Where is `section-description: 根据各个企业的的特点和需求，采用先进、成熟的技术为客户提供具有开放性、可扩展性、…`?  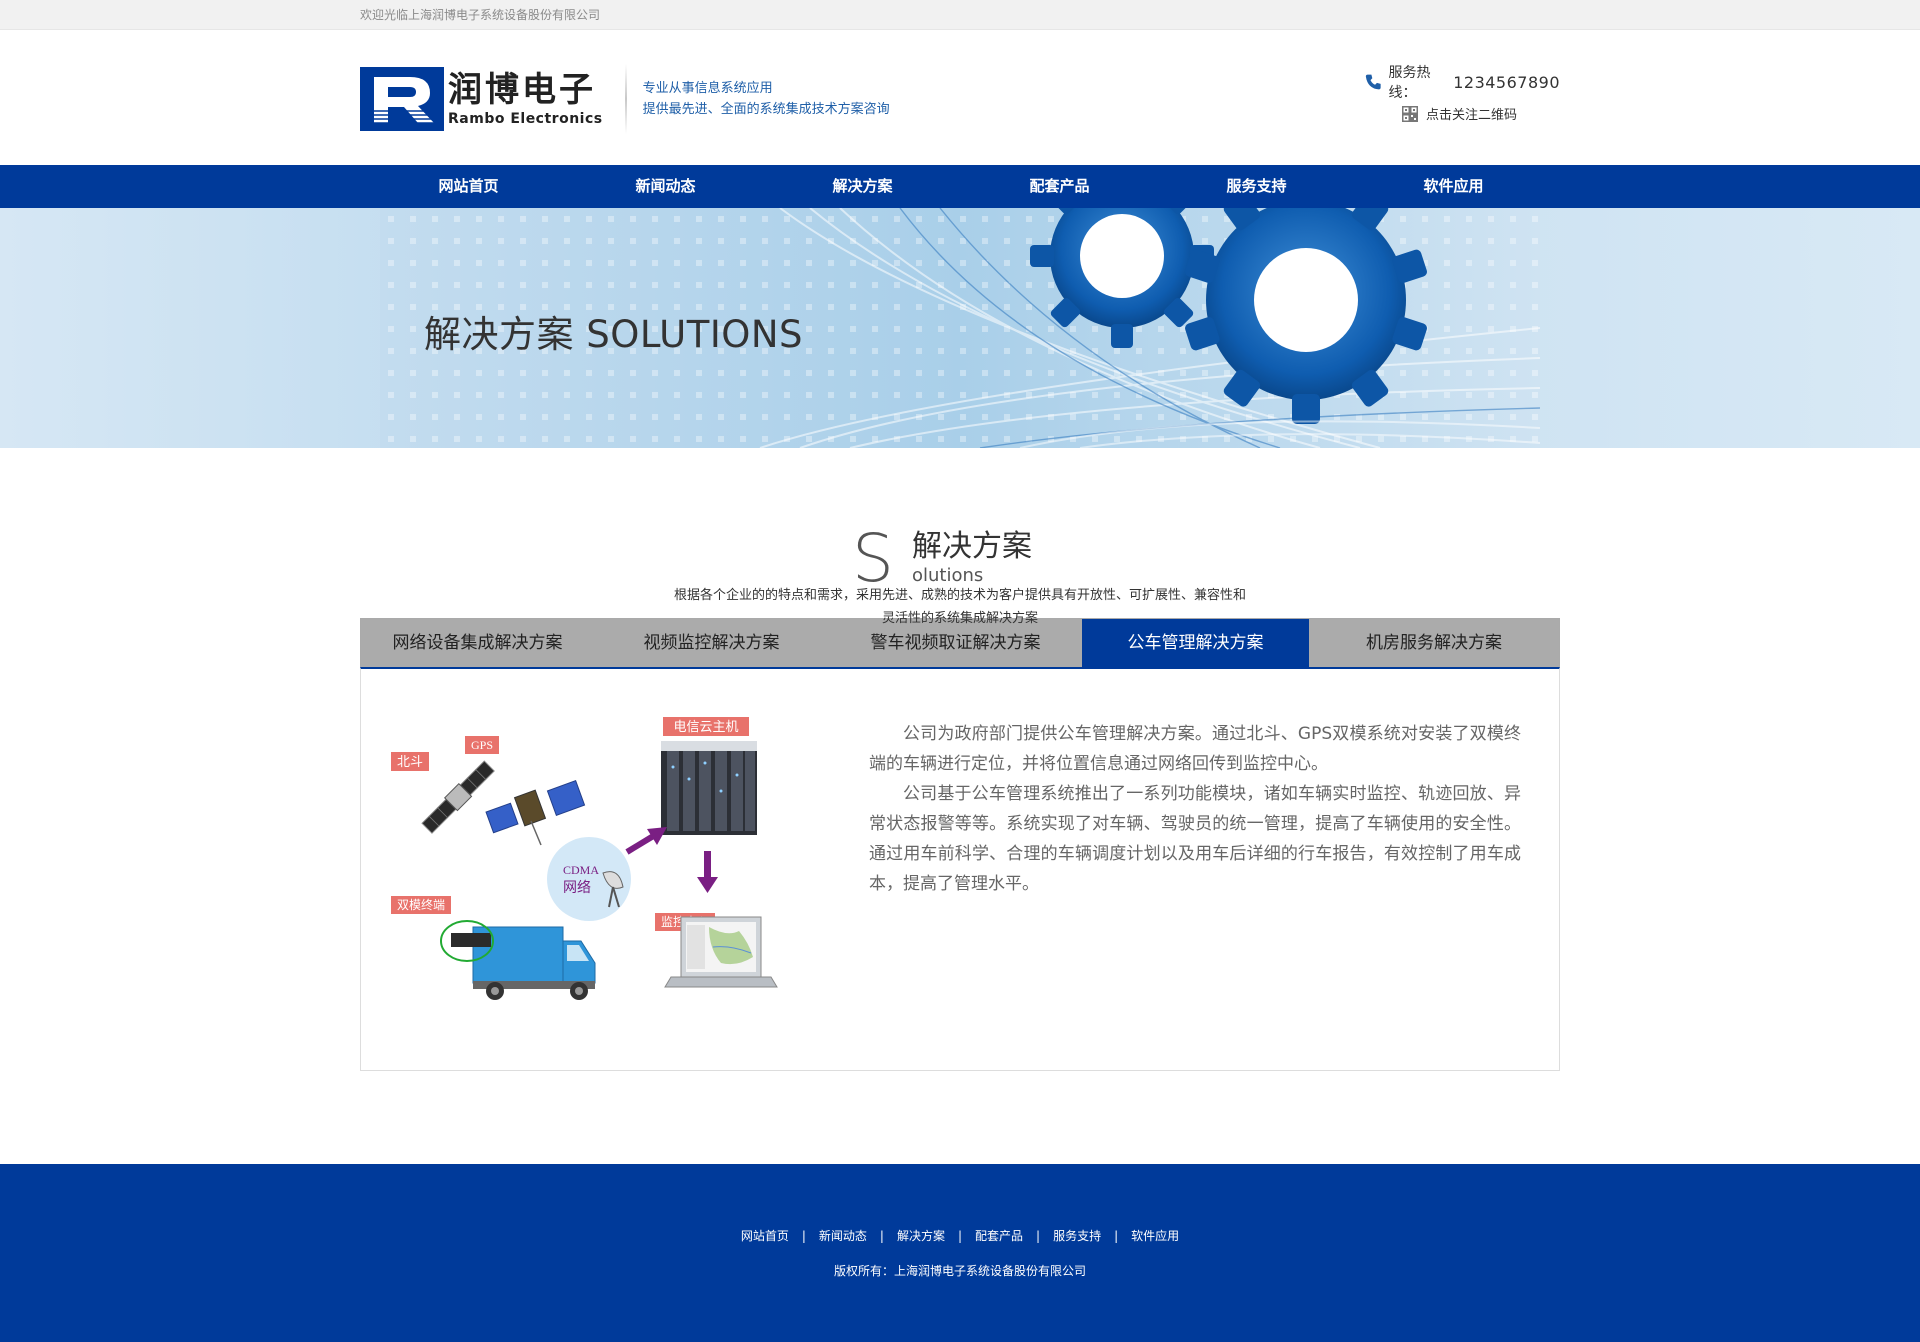
section-description: 根据各个企业的的特点和需求，采用先进、成熟的技术为客户提供具有开放性、可扩展性、… is located at coordinates (959, 607).